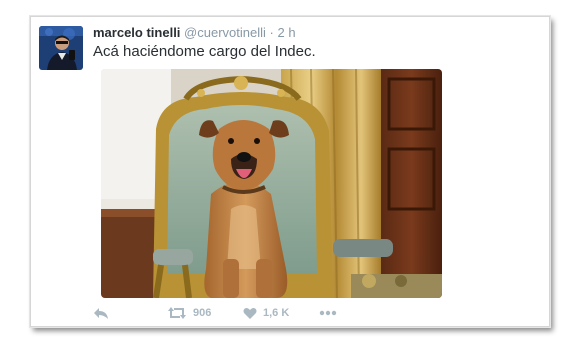 The height and width of the screenshot is (349, 579). I want to click on author-name: marcelo tinelli, so click(136, 32).